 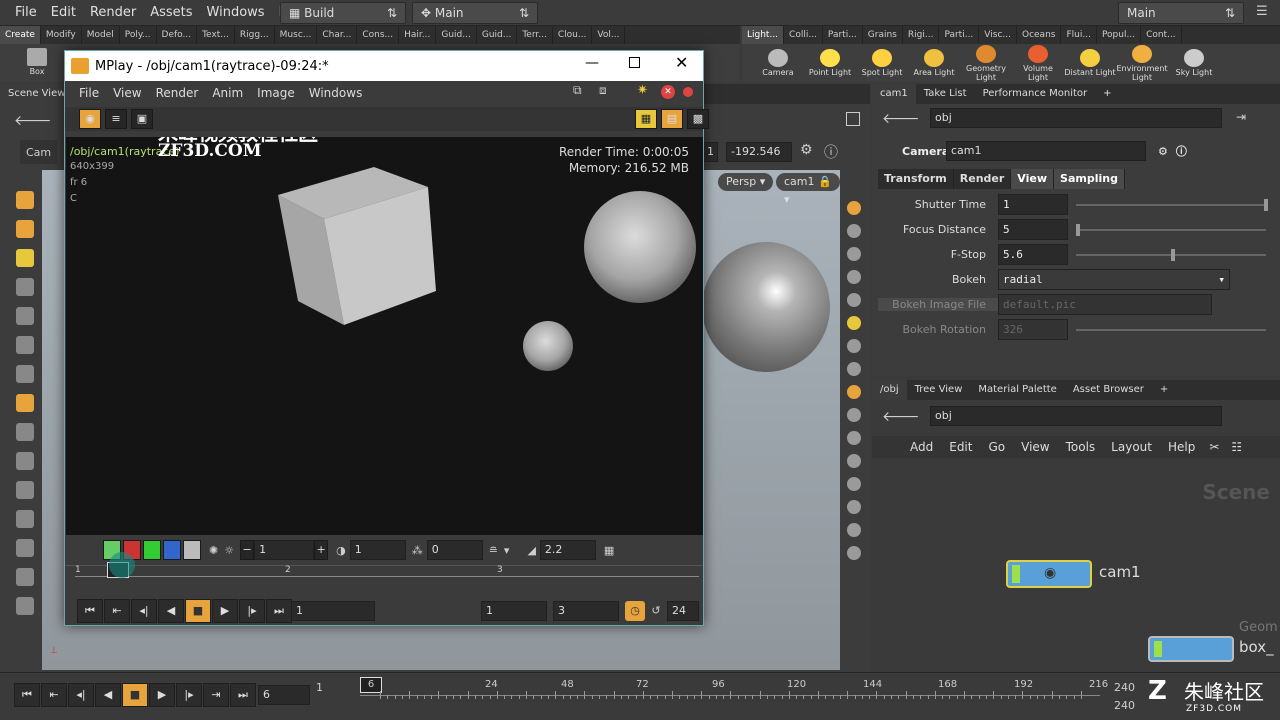 What do you see at coordinates (475, 13) in the screenshot?
I see `network-dropdown: ✥ Main ⇅` at bounding box center [475, 13].